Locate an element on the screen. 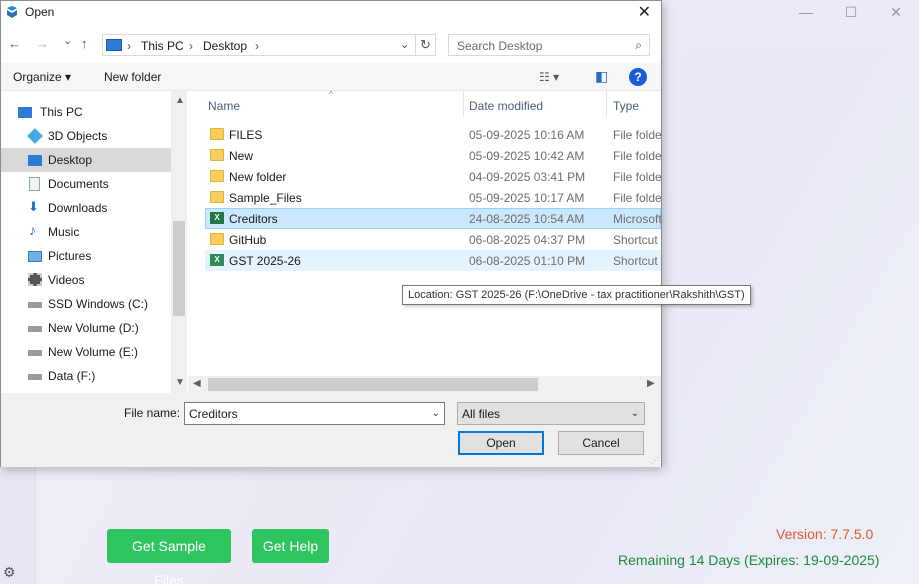  preview-pane-icon: ◧ is located at coordinates (601, 76).